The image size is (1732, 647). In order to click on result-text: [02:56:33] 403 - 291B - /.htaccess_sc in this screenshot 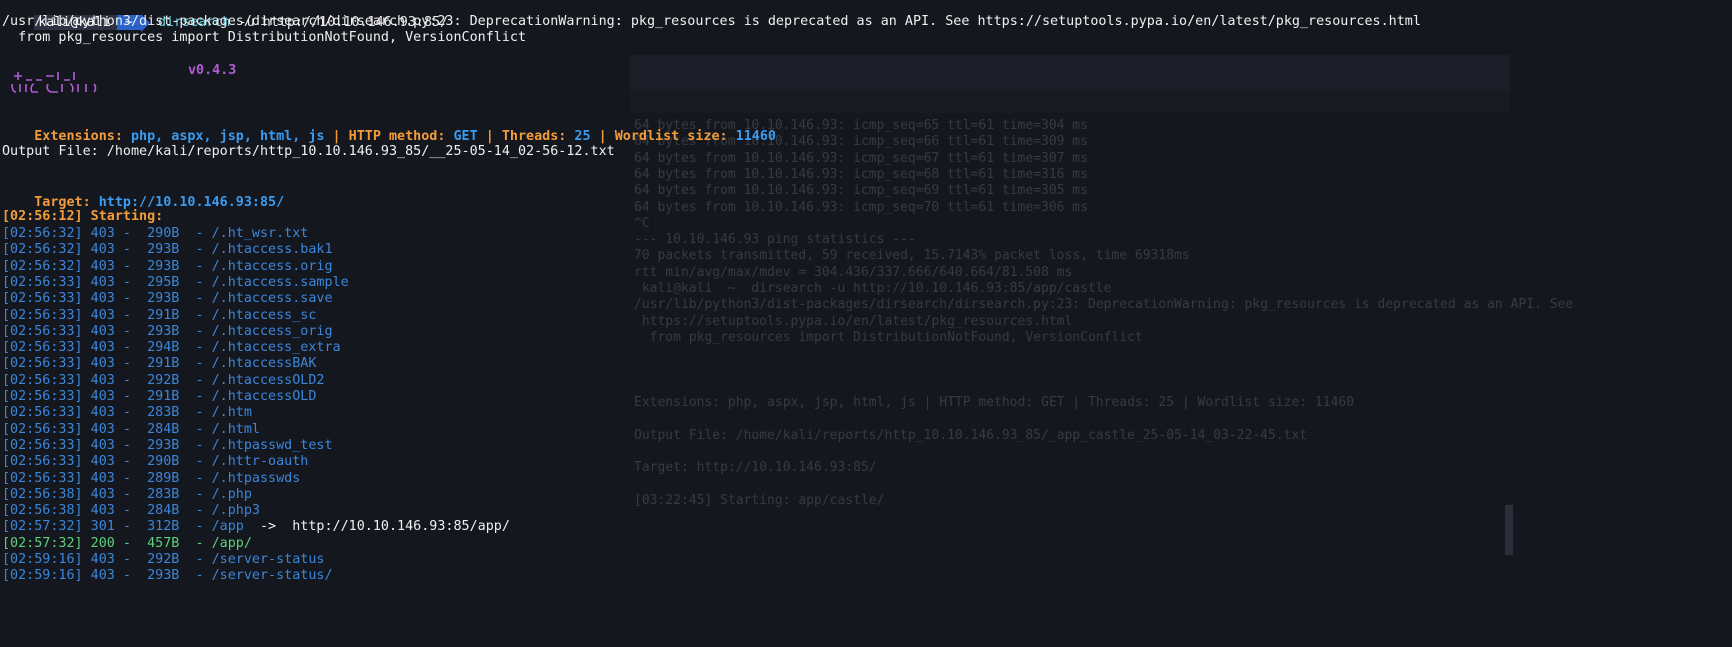, I will do `click(159, 315)`.